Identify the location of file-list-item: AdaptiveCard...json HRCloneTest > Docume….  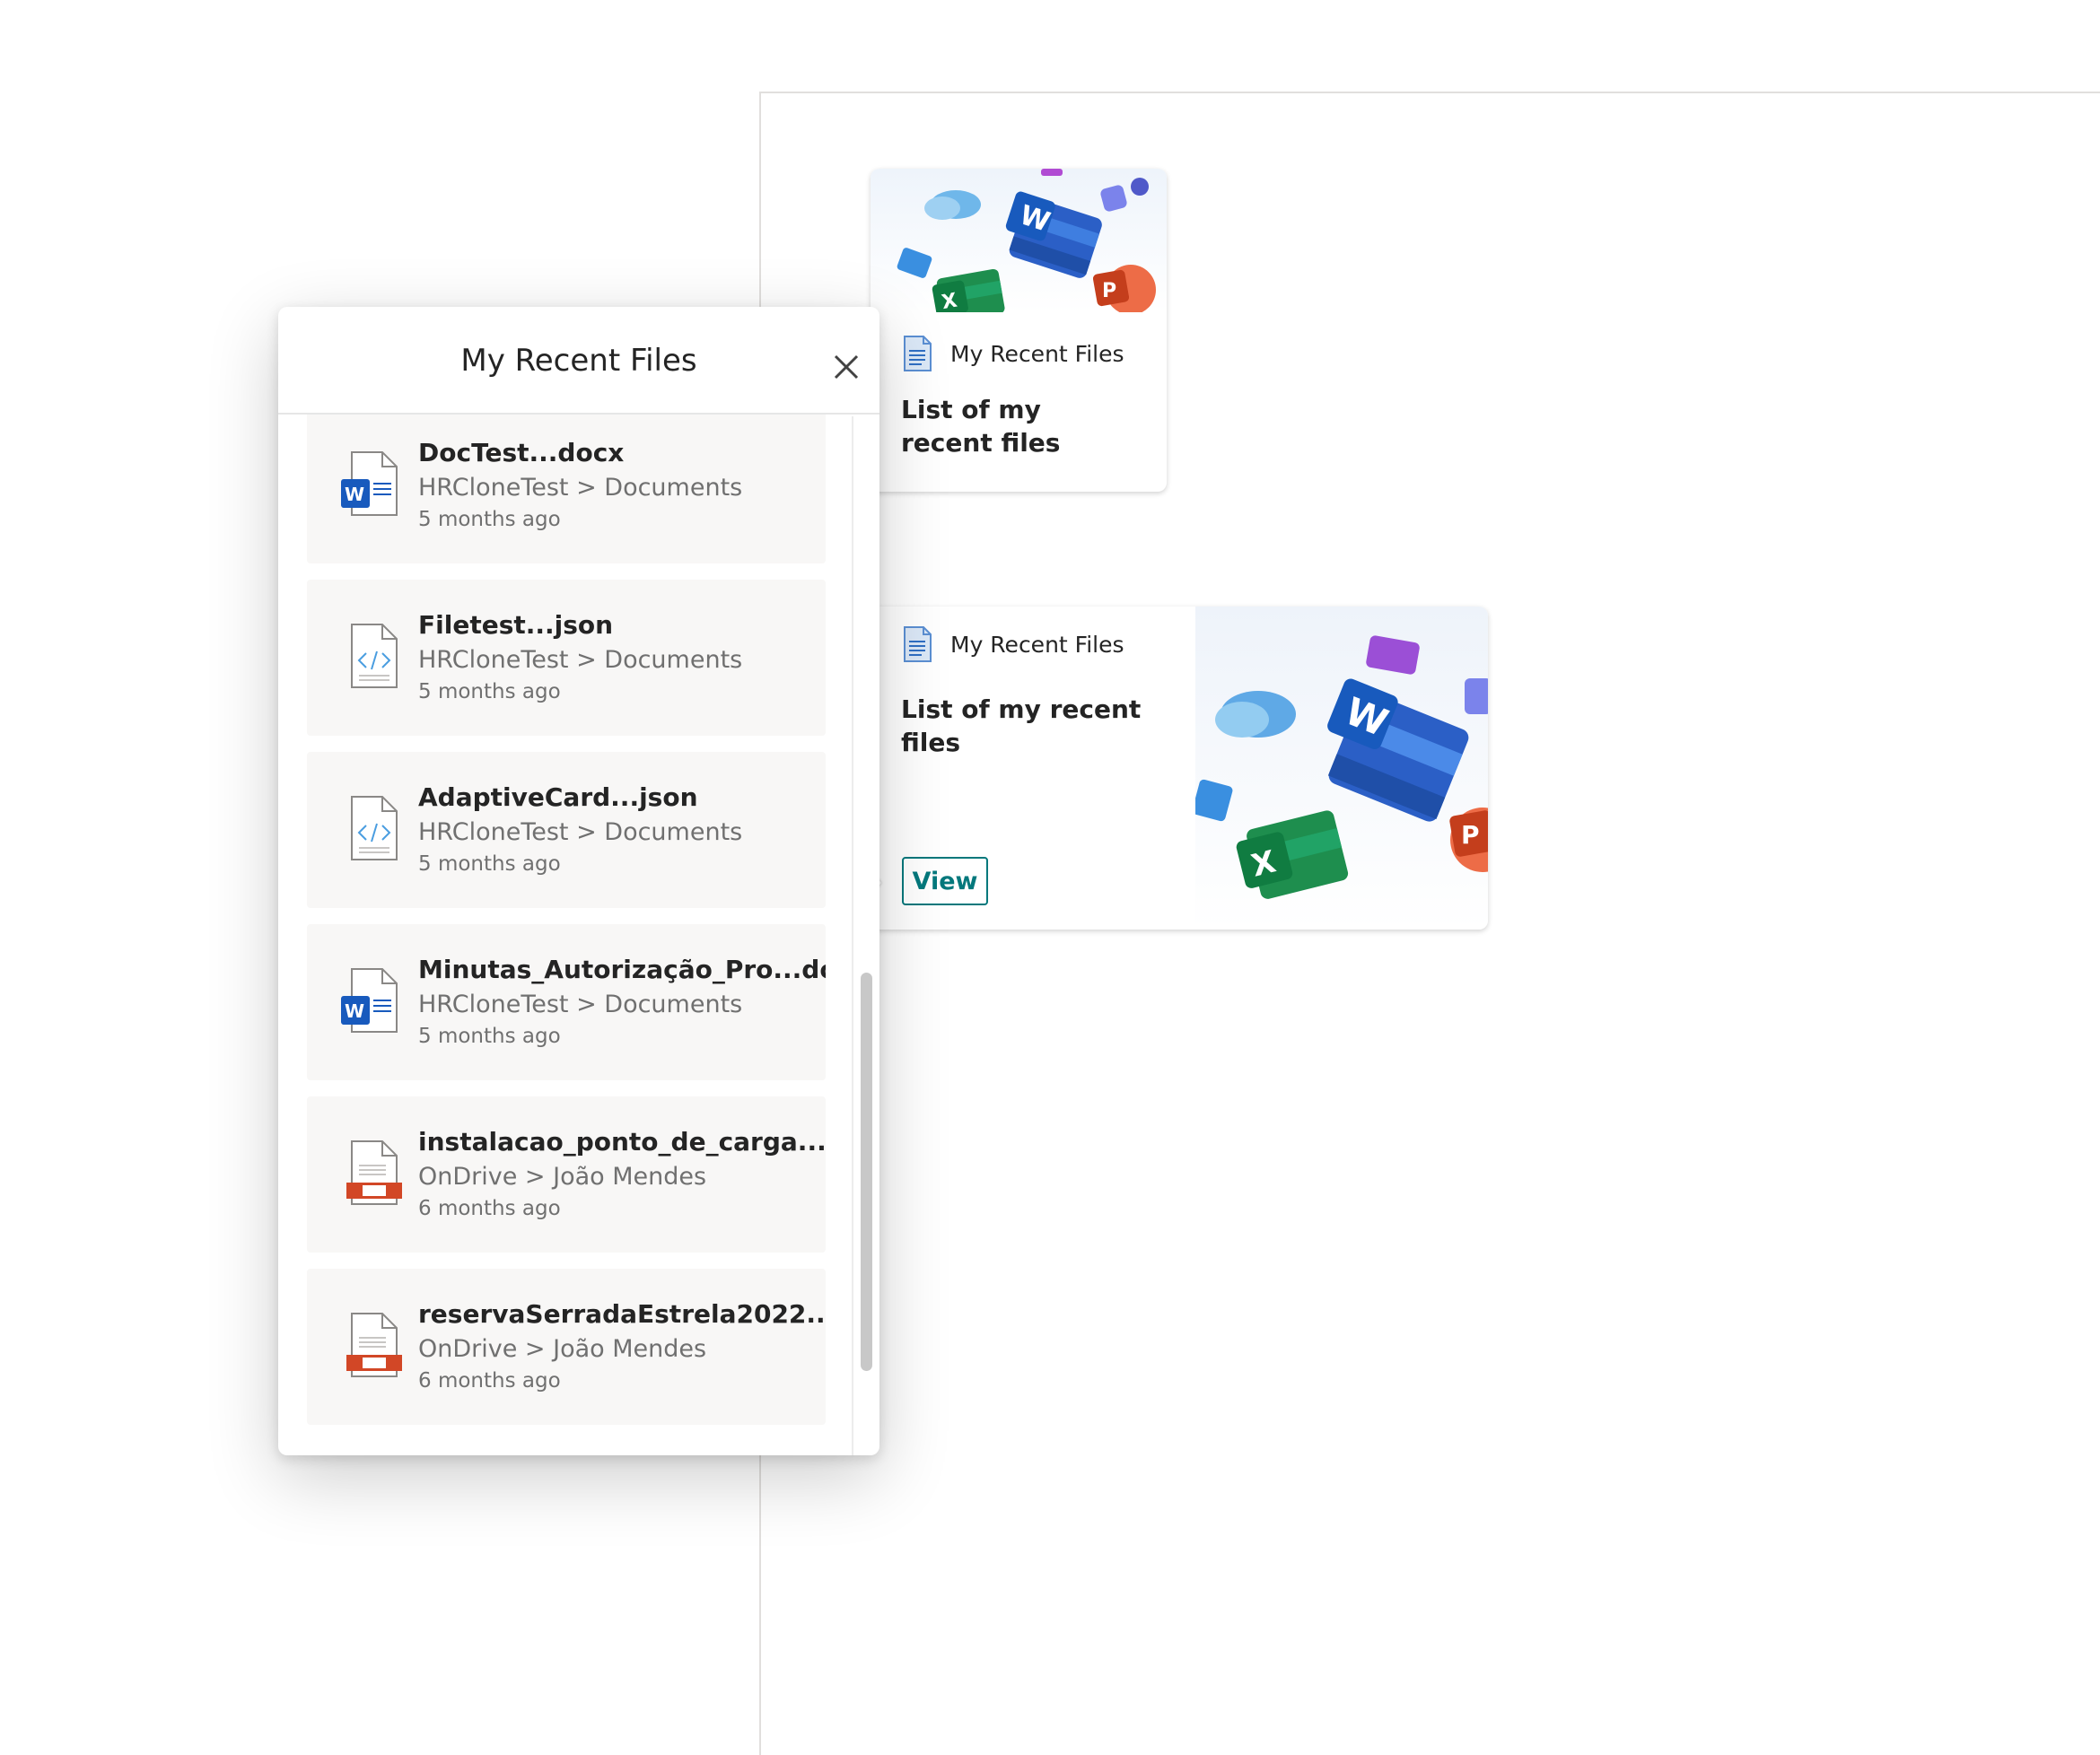
(566, 830).